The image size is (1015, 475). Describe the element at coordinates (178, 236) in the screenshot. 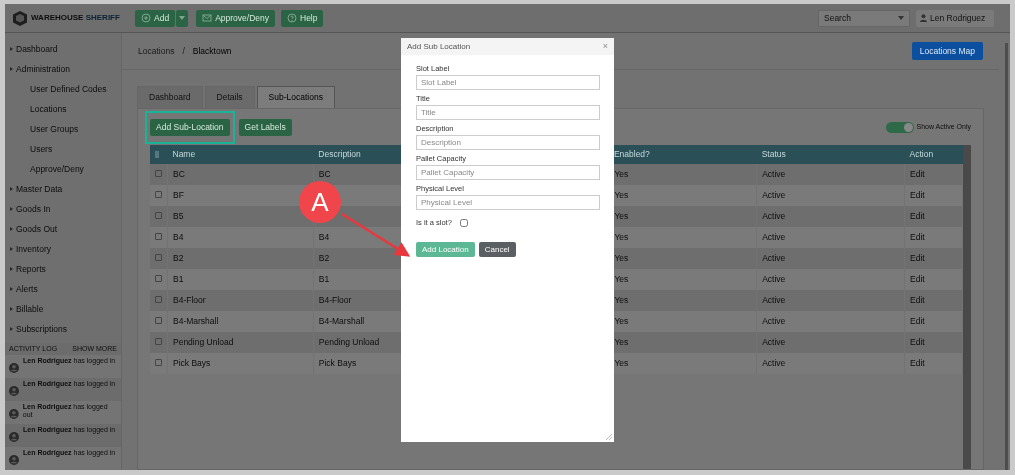

I see `table-cell: B4` at that location.